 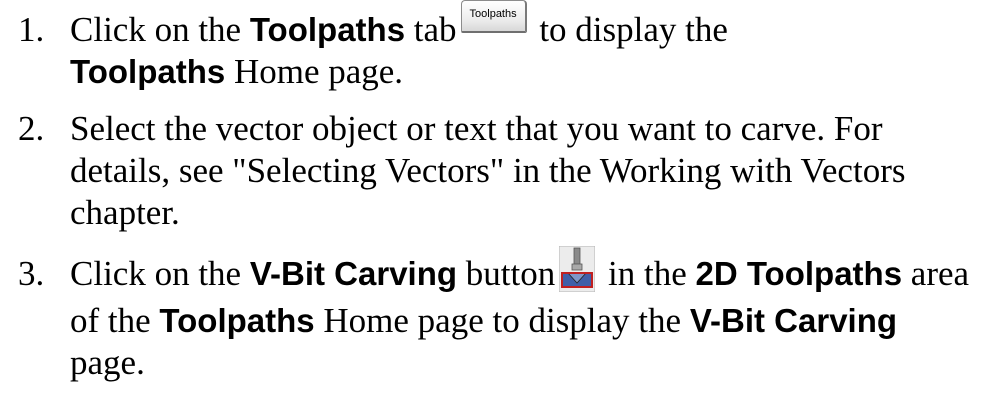 What do you see at coordinates (629, 29) in the screenshot?
I see `text-run: to display the` at bounding box center [629, 29].